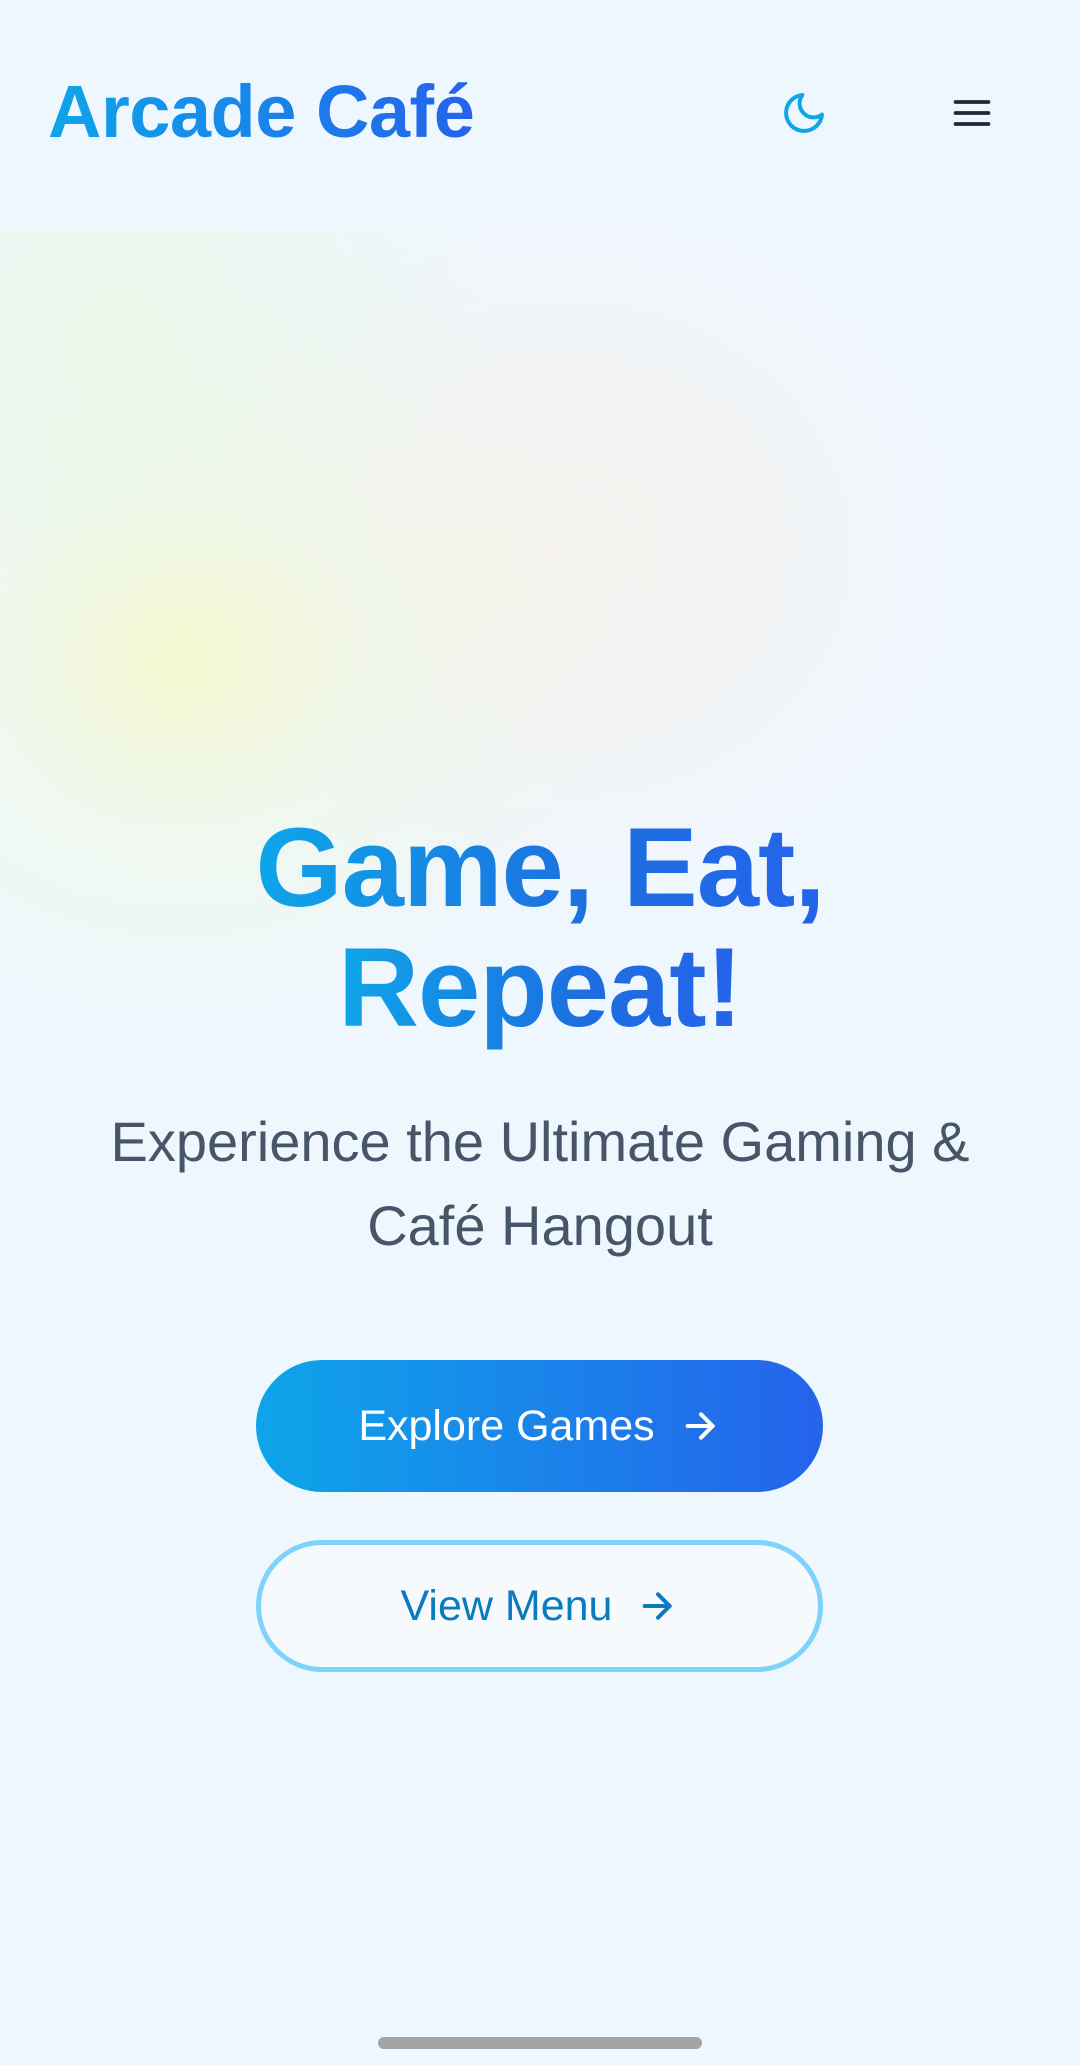 This screenshot has height=2065, width=1080. I want to click on app-header: Arcade Café, so click(540, 115).